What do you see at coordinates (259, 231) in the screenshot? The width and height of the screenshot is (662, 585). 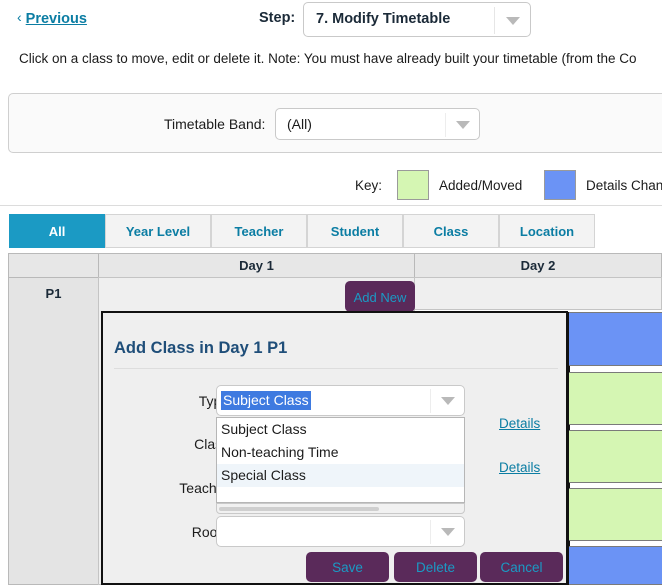 I see `tab-teacher: Teacher` at bounding box center [259, 231].